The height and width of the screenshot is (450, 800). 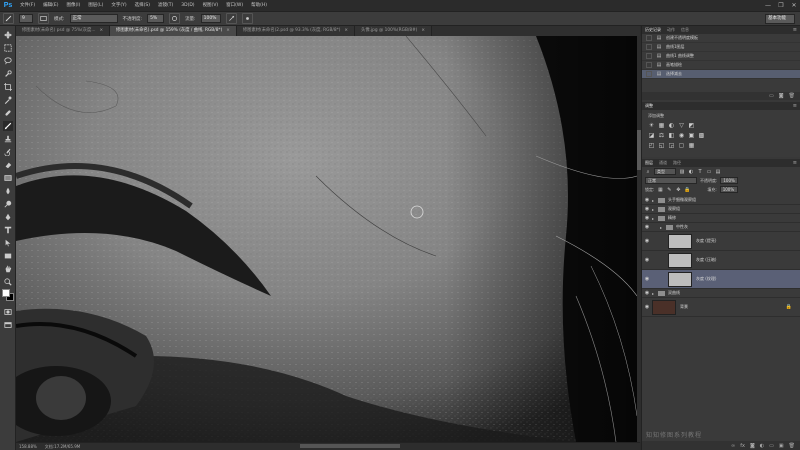 What do you see at coordinates (8, 269) in the screenshot?
I see `hand-tool-icon` at bounding box center [8, 269].